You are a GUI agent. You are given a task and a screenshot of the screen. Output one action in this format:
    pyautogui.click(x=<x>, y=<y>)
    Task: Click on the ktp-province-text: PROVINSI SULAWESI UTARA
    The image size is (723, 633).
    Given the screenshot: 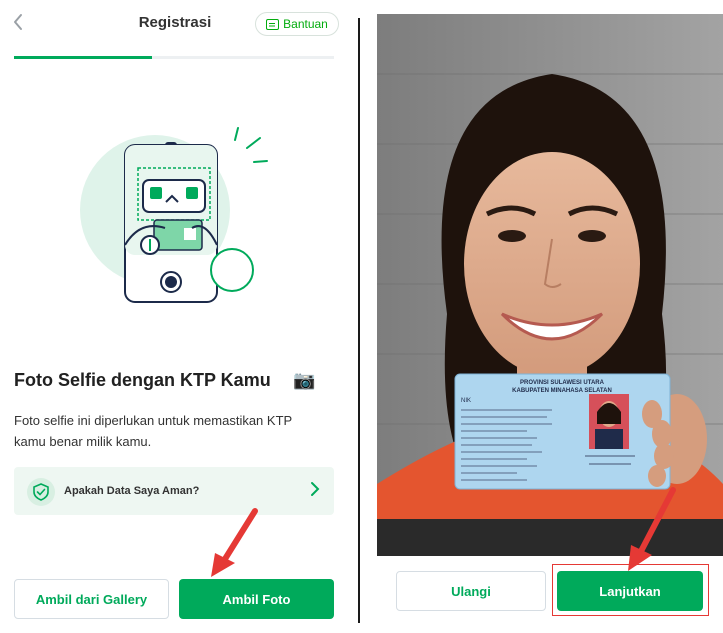 What is the action you would take?
    pyautogui.click(x=562, y=383)
    